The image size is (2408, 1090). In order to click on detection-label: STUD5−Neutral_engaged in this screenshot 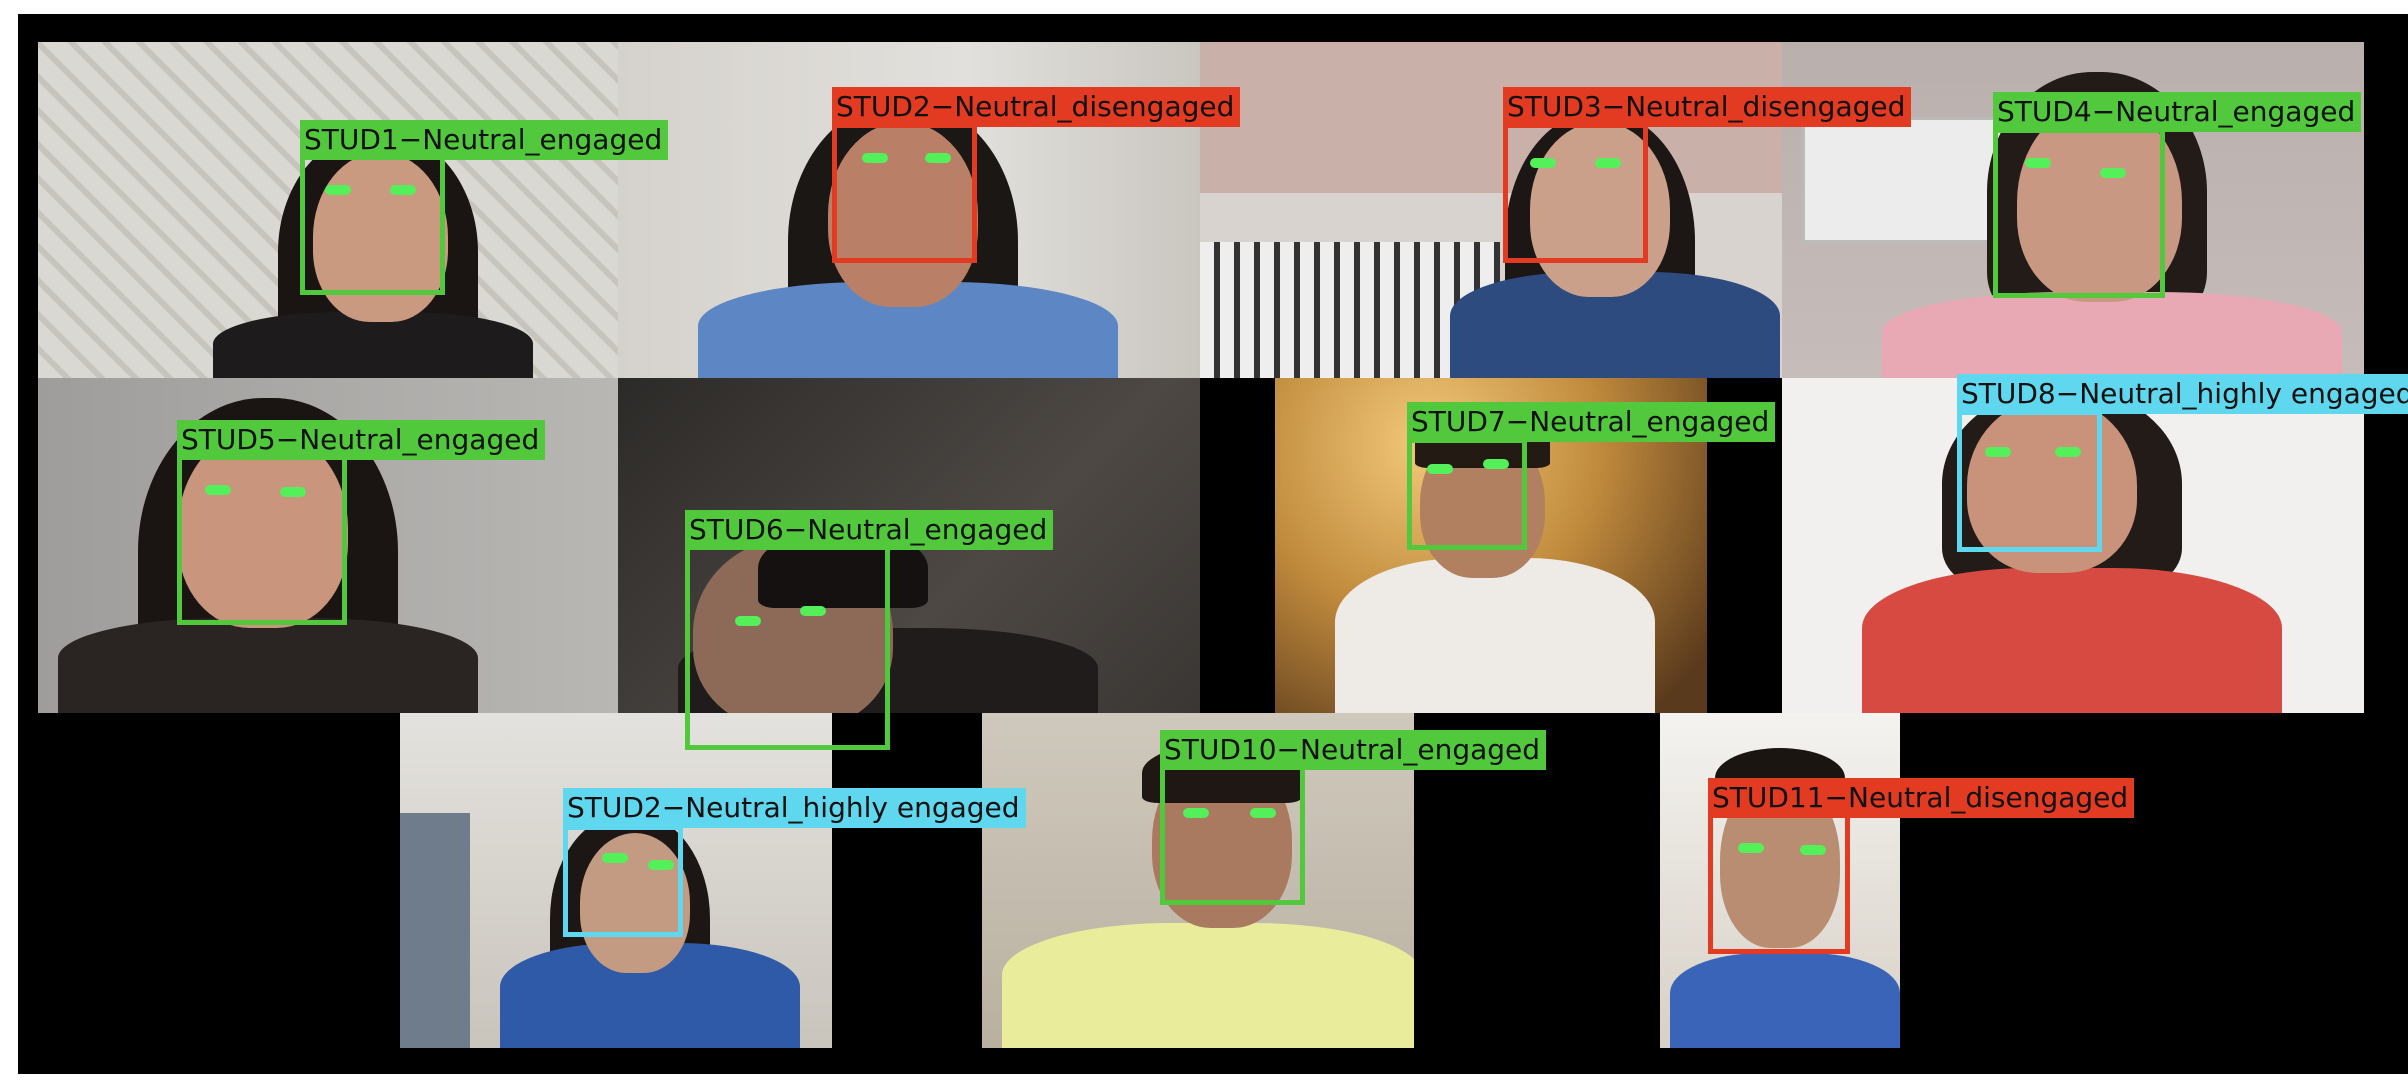, I will do `click(361, 440)`.